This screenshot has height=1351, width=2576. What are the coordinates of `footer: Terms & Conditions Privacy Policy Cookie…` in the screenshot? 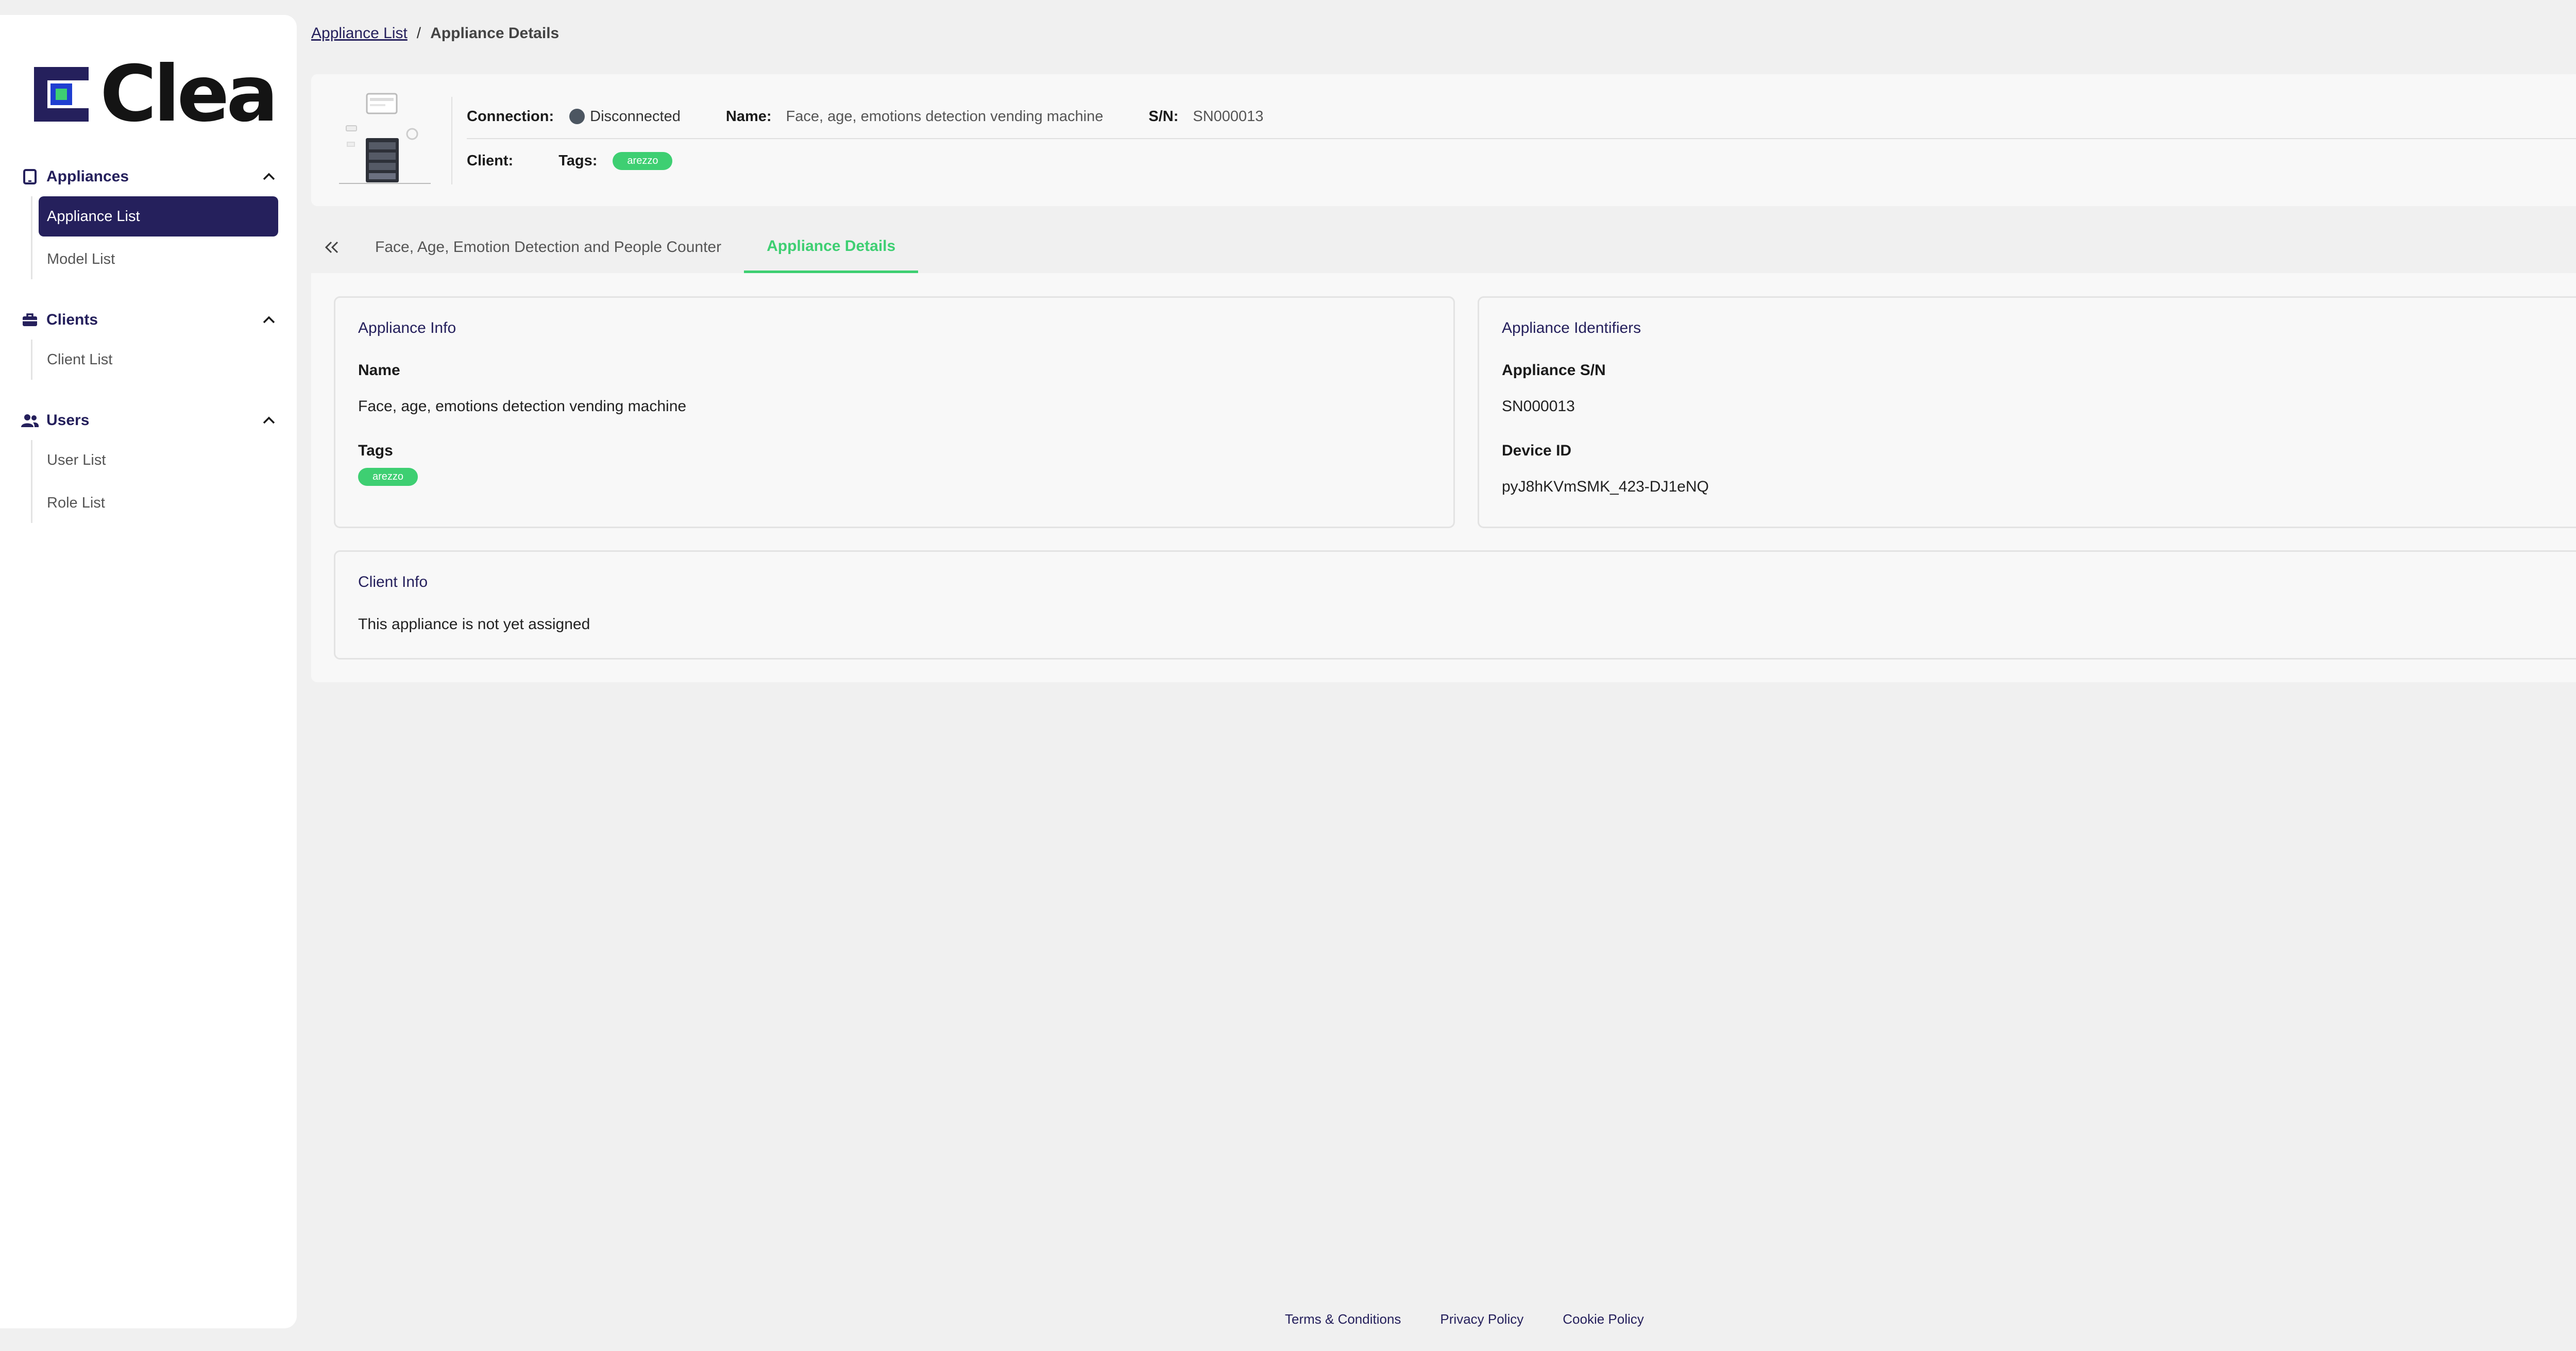 It's located at (1484, 1319).